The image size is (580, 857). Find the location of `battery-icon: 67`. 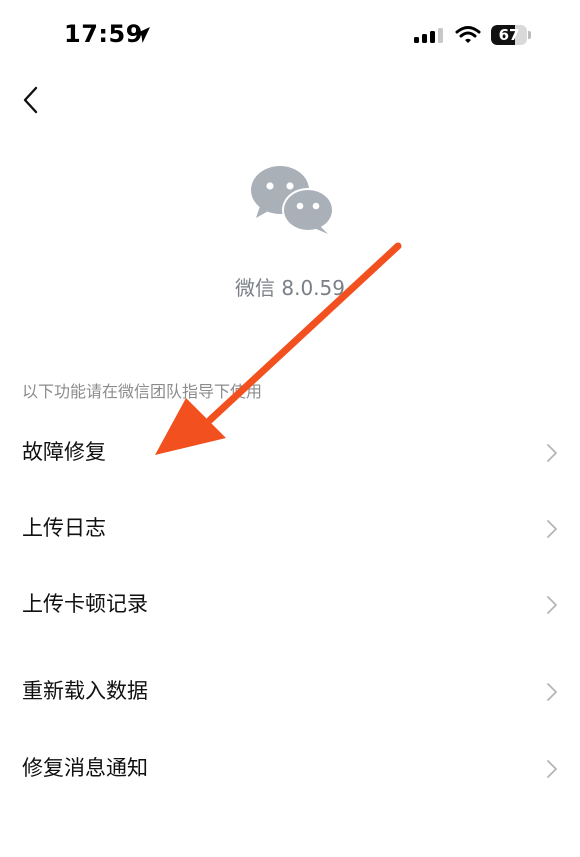

battery-icon: 67 is located at coordinates (511, 35).